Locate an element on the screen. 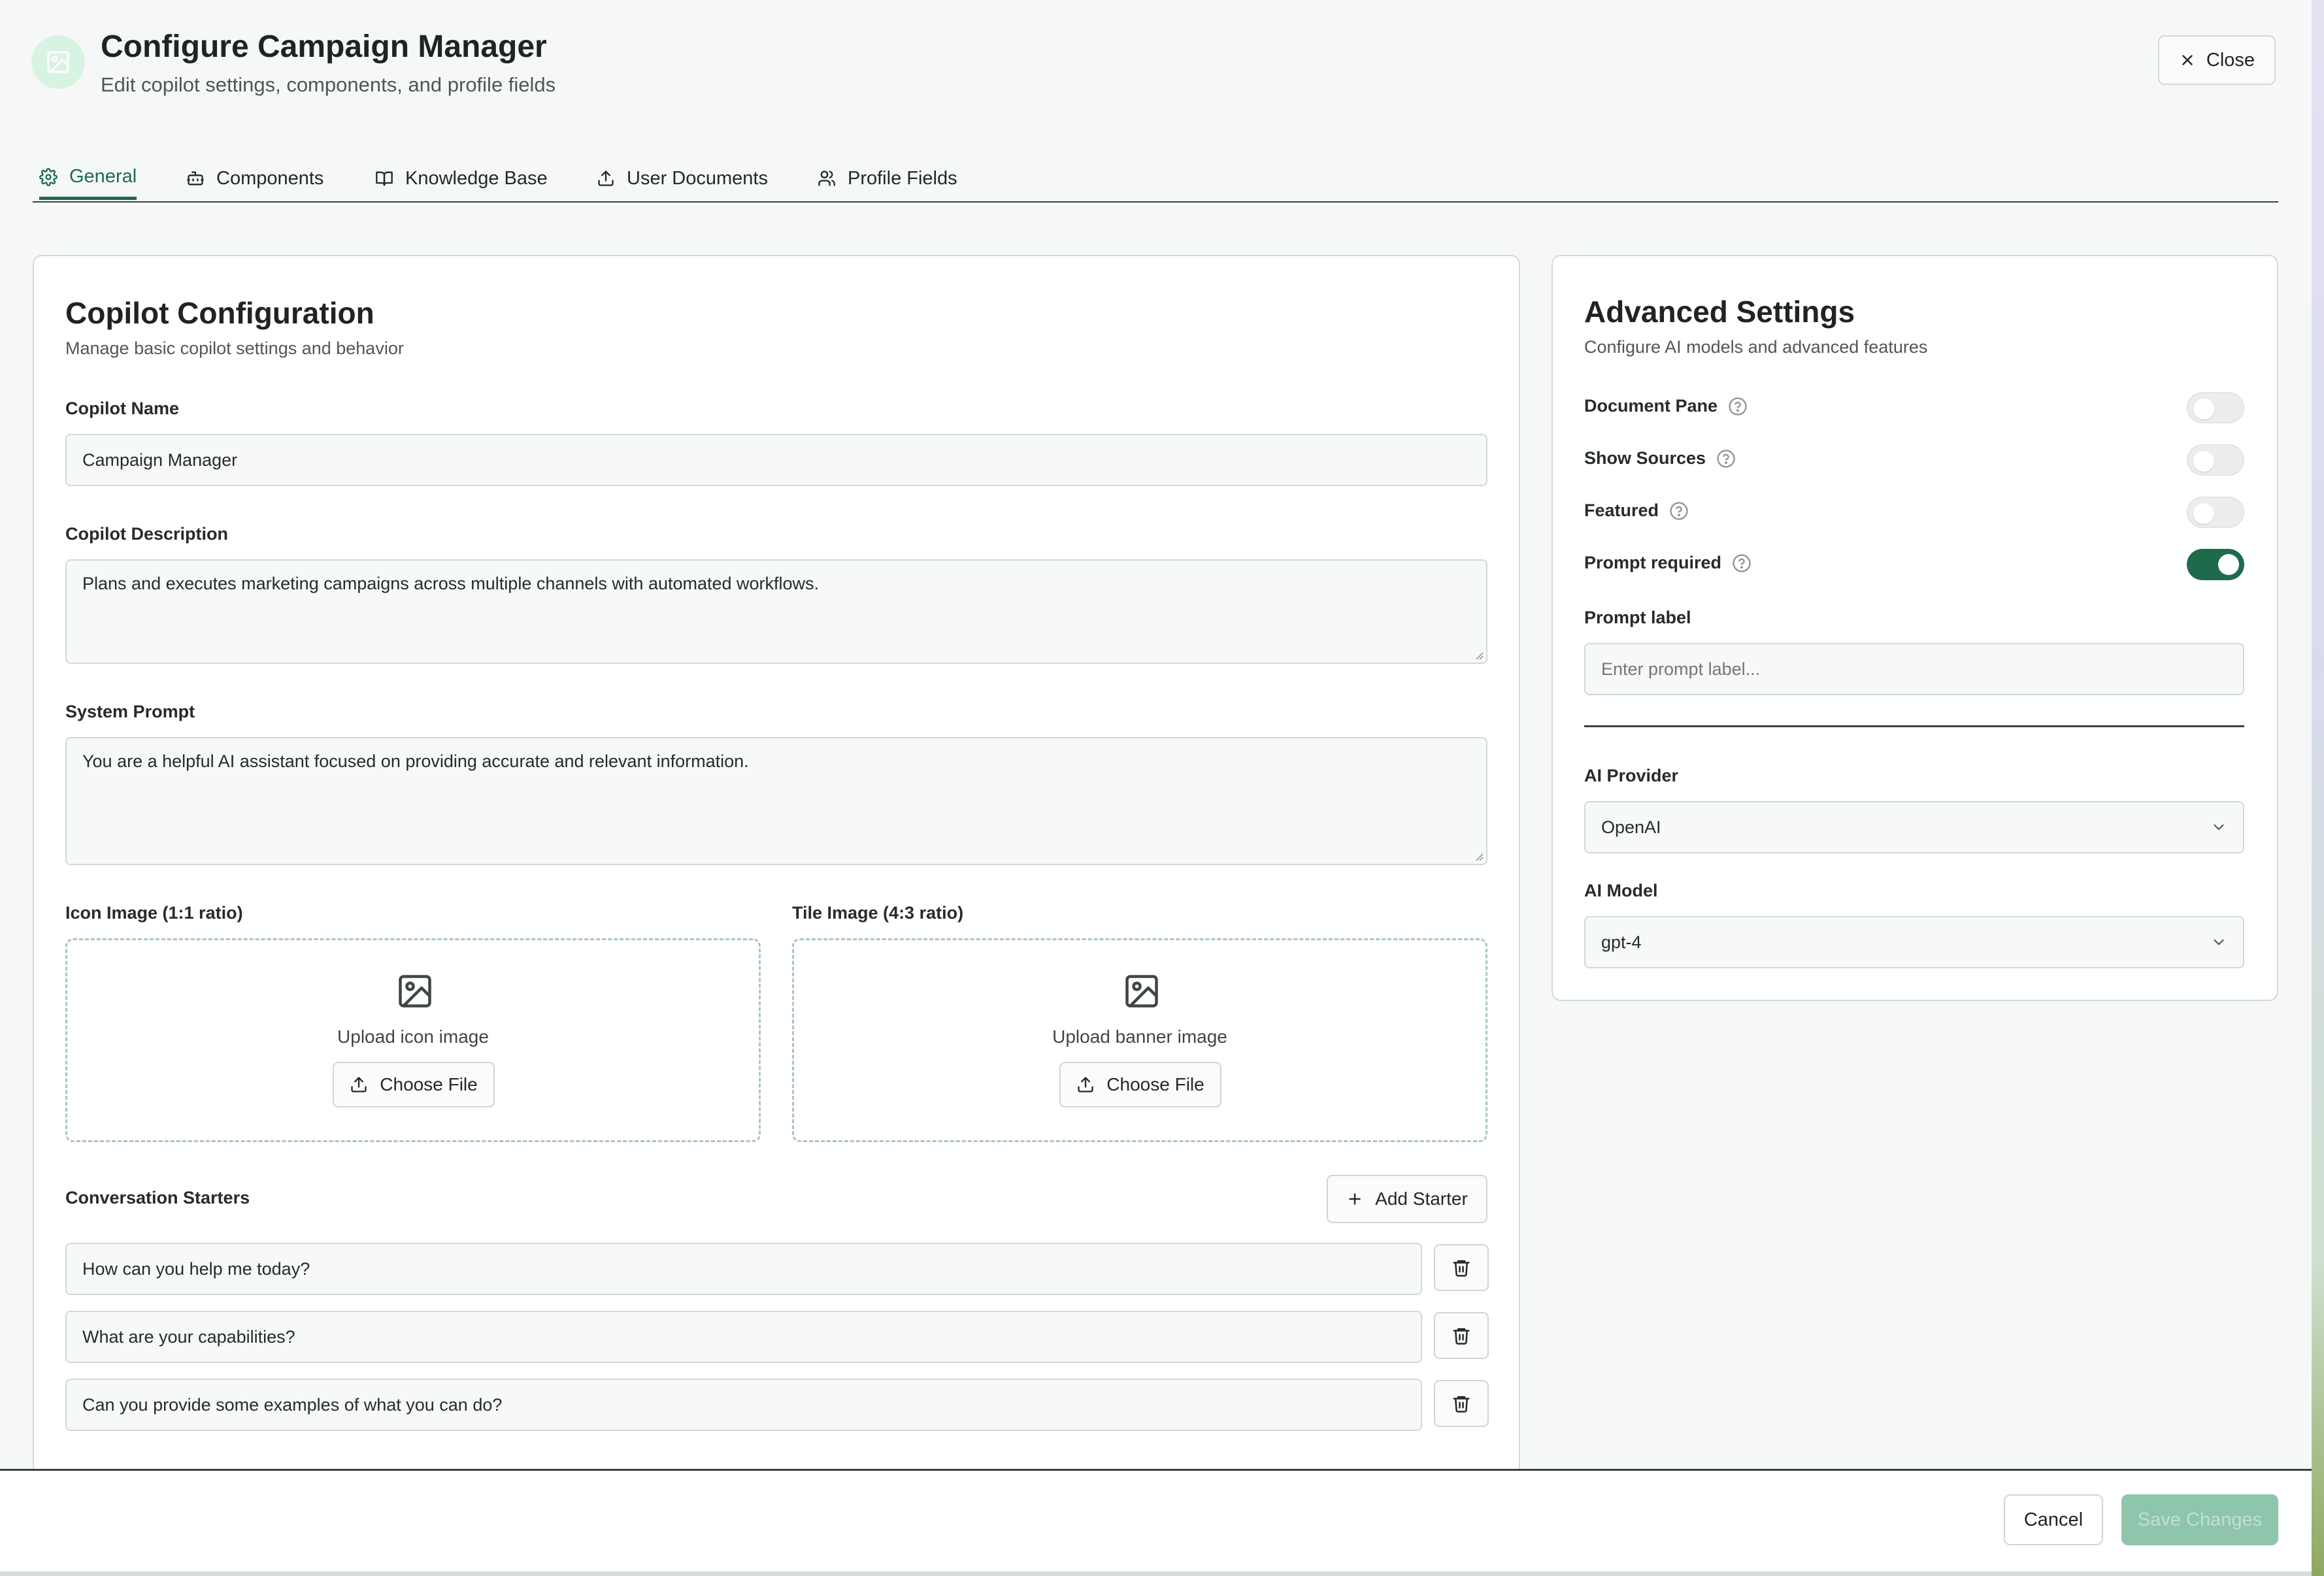 This screenshot has width=2324, height=1576. prompt-required-toggle is located at coordinates (2215, 564).